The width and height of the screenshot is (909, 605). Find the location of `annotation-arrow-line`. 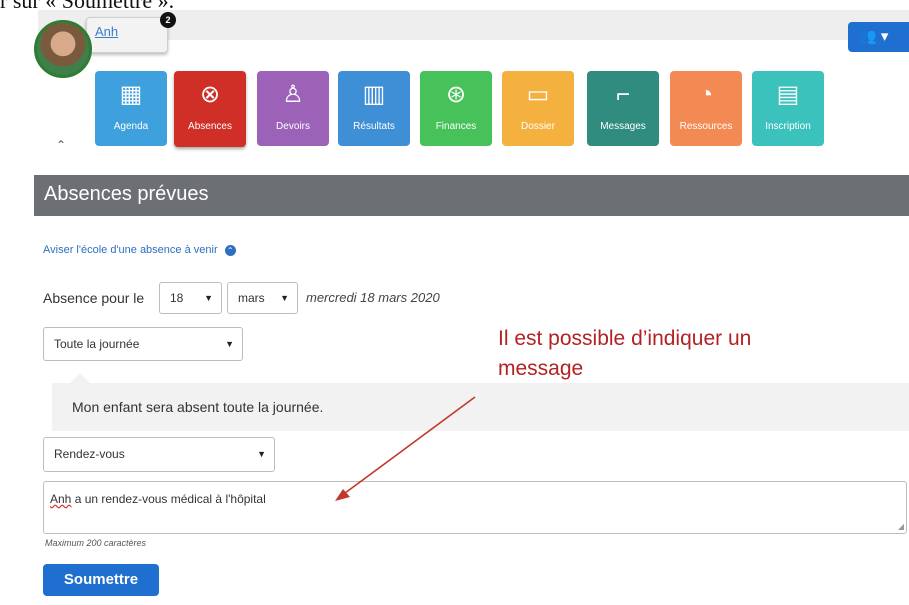

annotation-arrow-line is located at coordinates (408, 446).